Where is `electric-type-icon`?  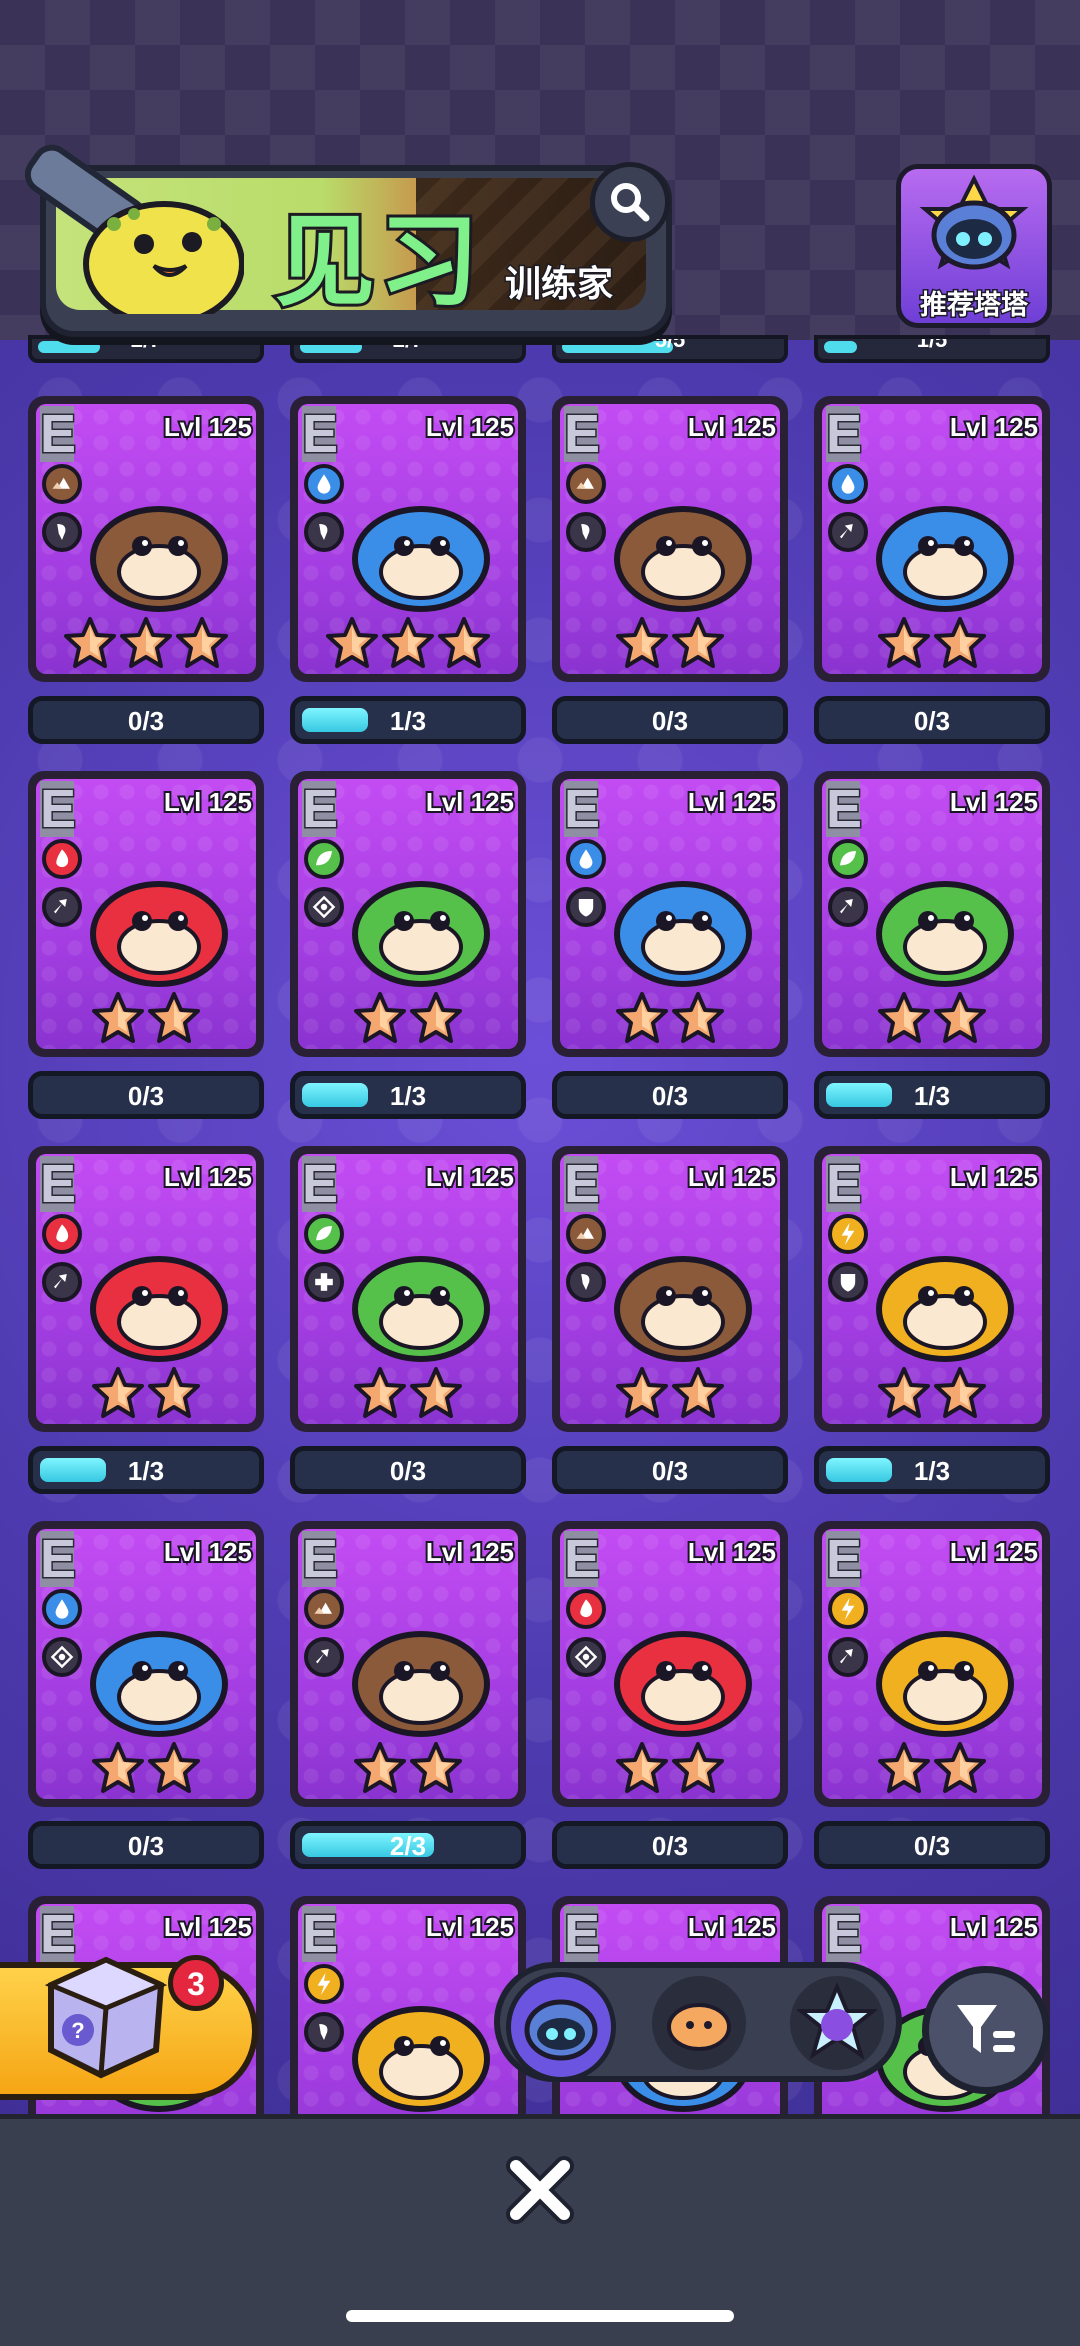 electric-type-icon is located at coordinates (848, 1234).